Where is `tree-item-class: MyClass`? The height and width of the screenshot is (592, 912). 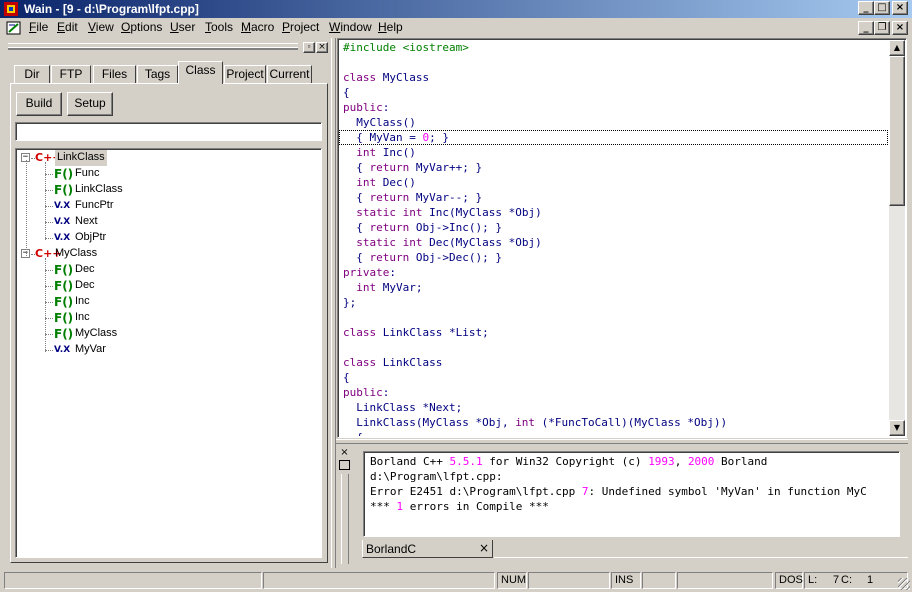 tree-item-class: MyClass is located at coordinates (76, 254).